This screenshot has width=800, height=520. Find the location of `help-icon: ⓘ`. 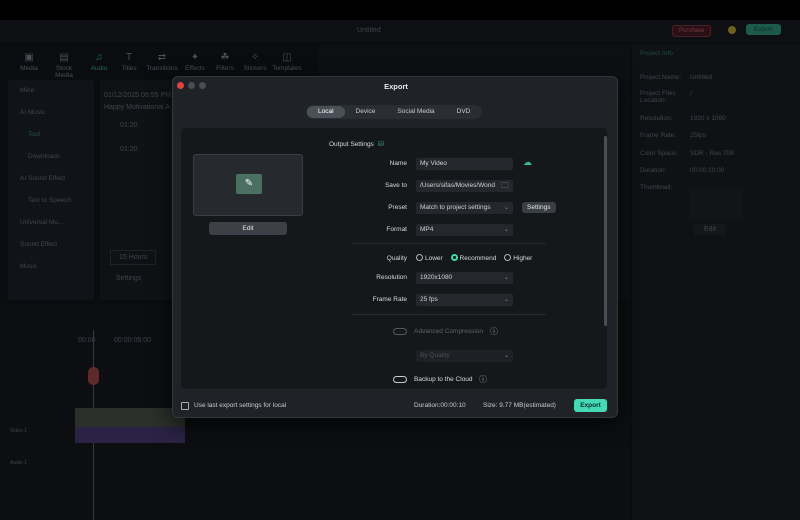

help-icon: ⓘ is located at coordinates (483, 379).